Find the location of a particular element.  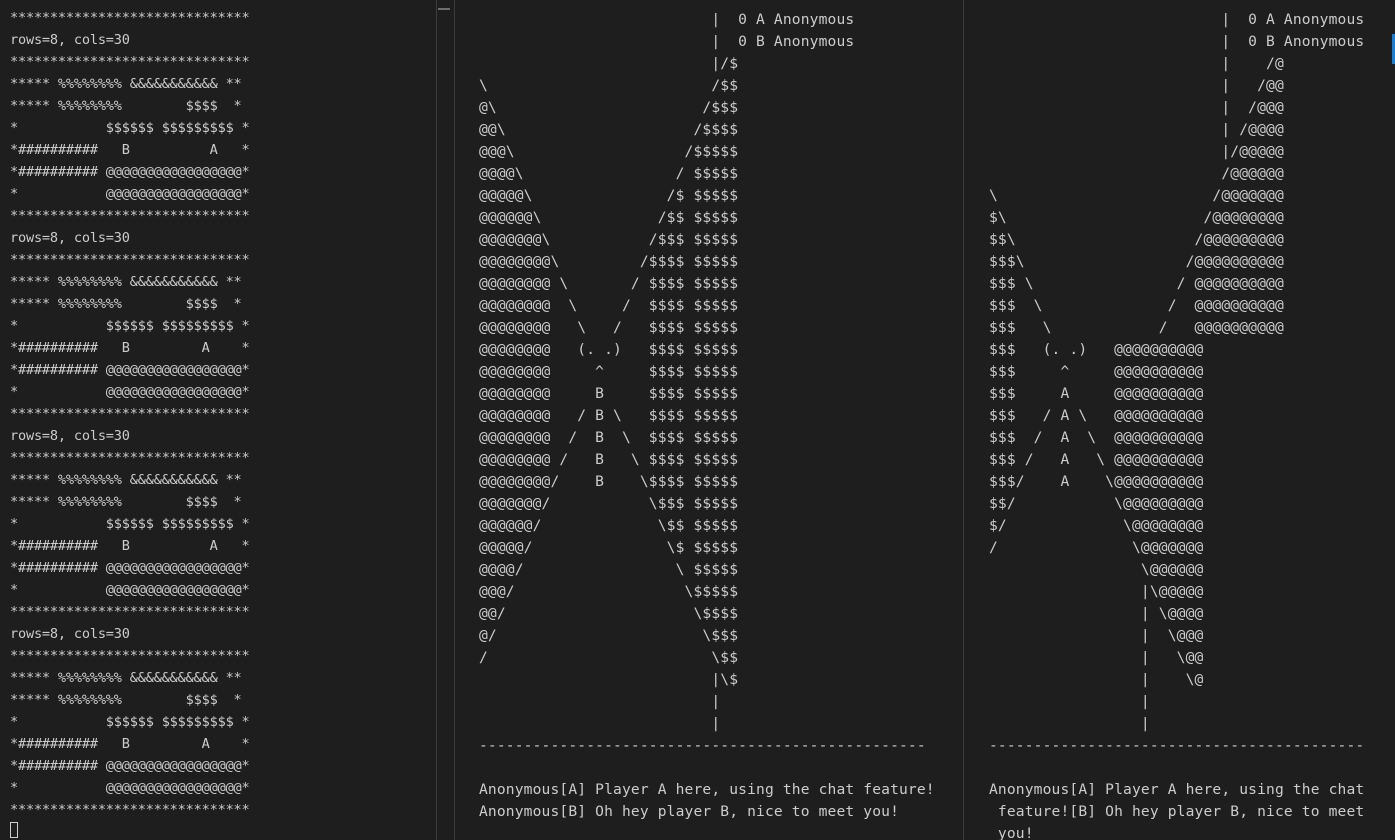

right-terminal-line: | 0 A Anonymous is located at coordinates (1177, 19).